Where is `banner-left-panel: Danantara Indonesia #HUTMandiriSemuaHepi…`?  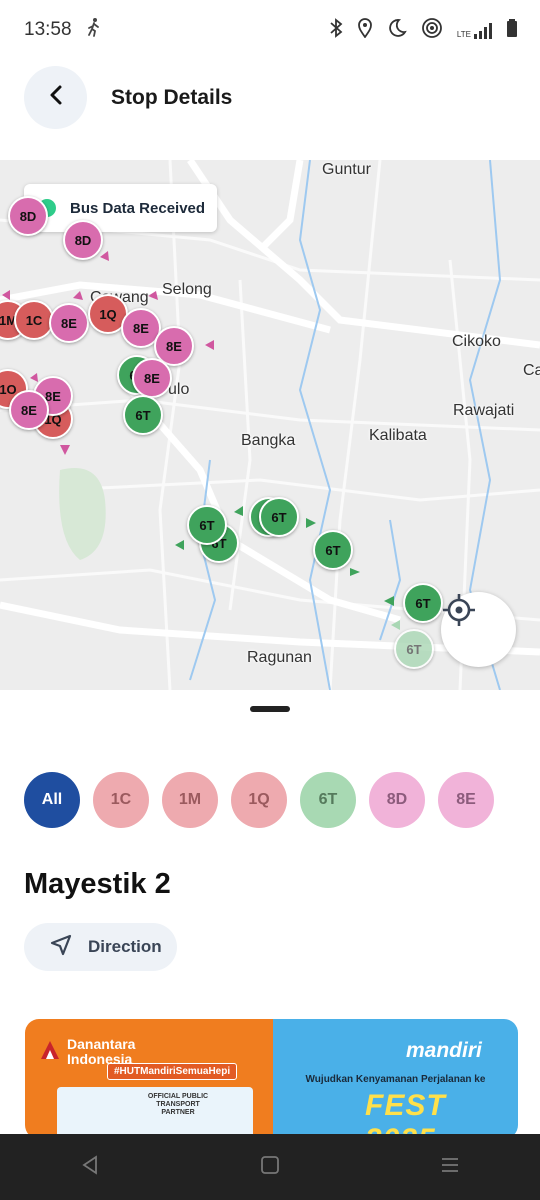 banner-left-panel: Danantara Indonesia #HUTMandiriSemuaHepi… is located at coordinates (149, 1079).